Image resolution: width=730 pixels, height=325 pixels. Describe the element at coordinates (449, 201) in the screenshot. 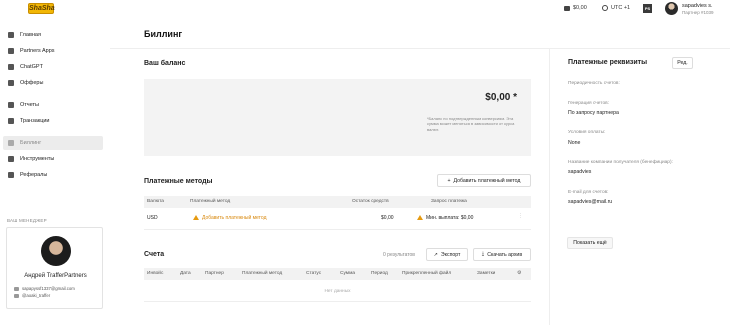

I see `pm-header-request: Запрос платежа` at that location.